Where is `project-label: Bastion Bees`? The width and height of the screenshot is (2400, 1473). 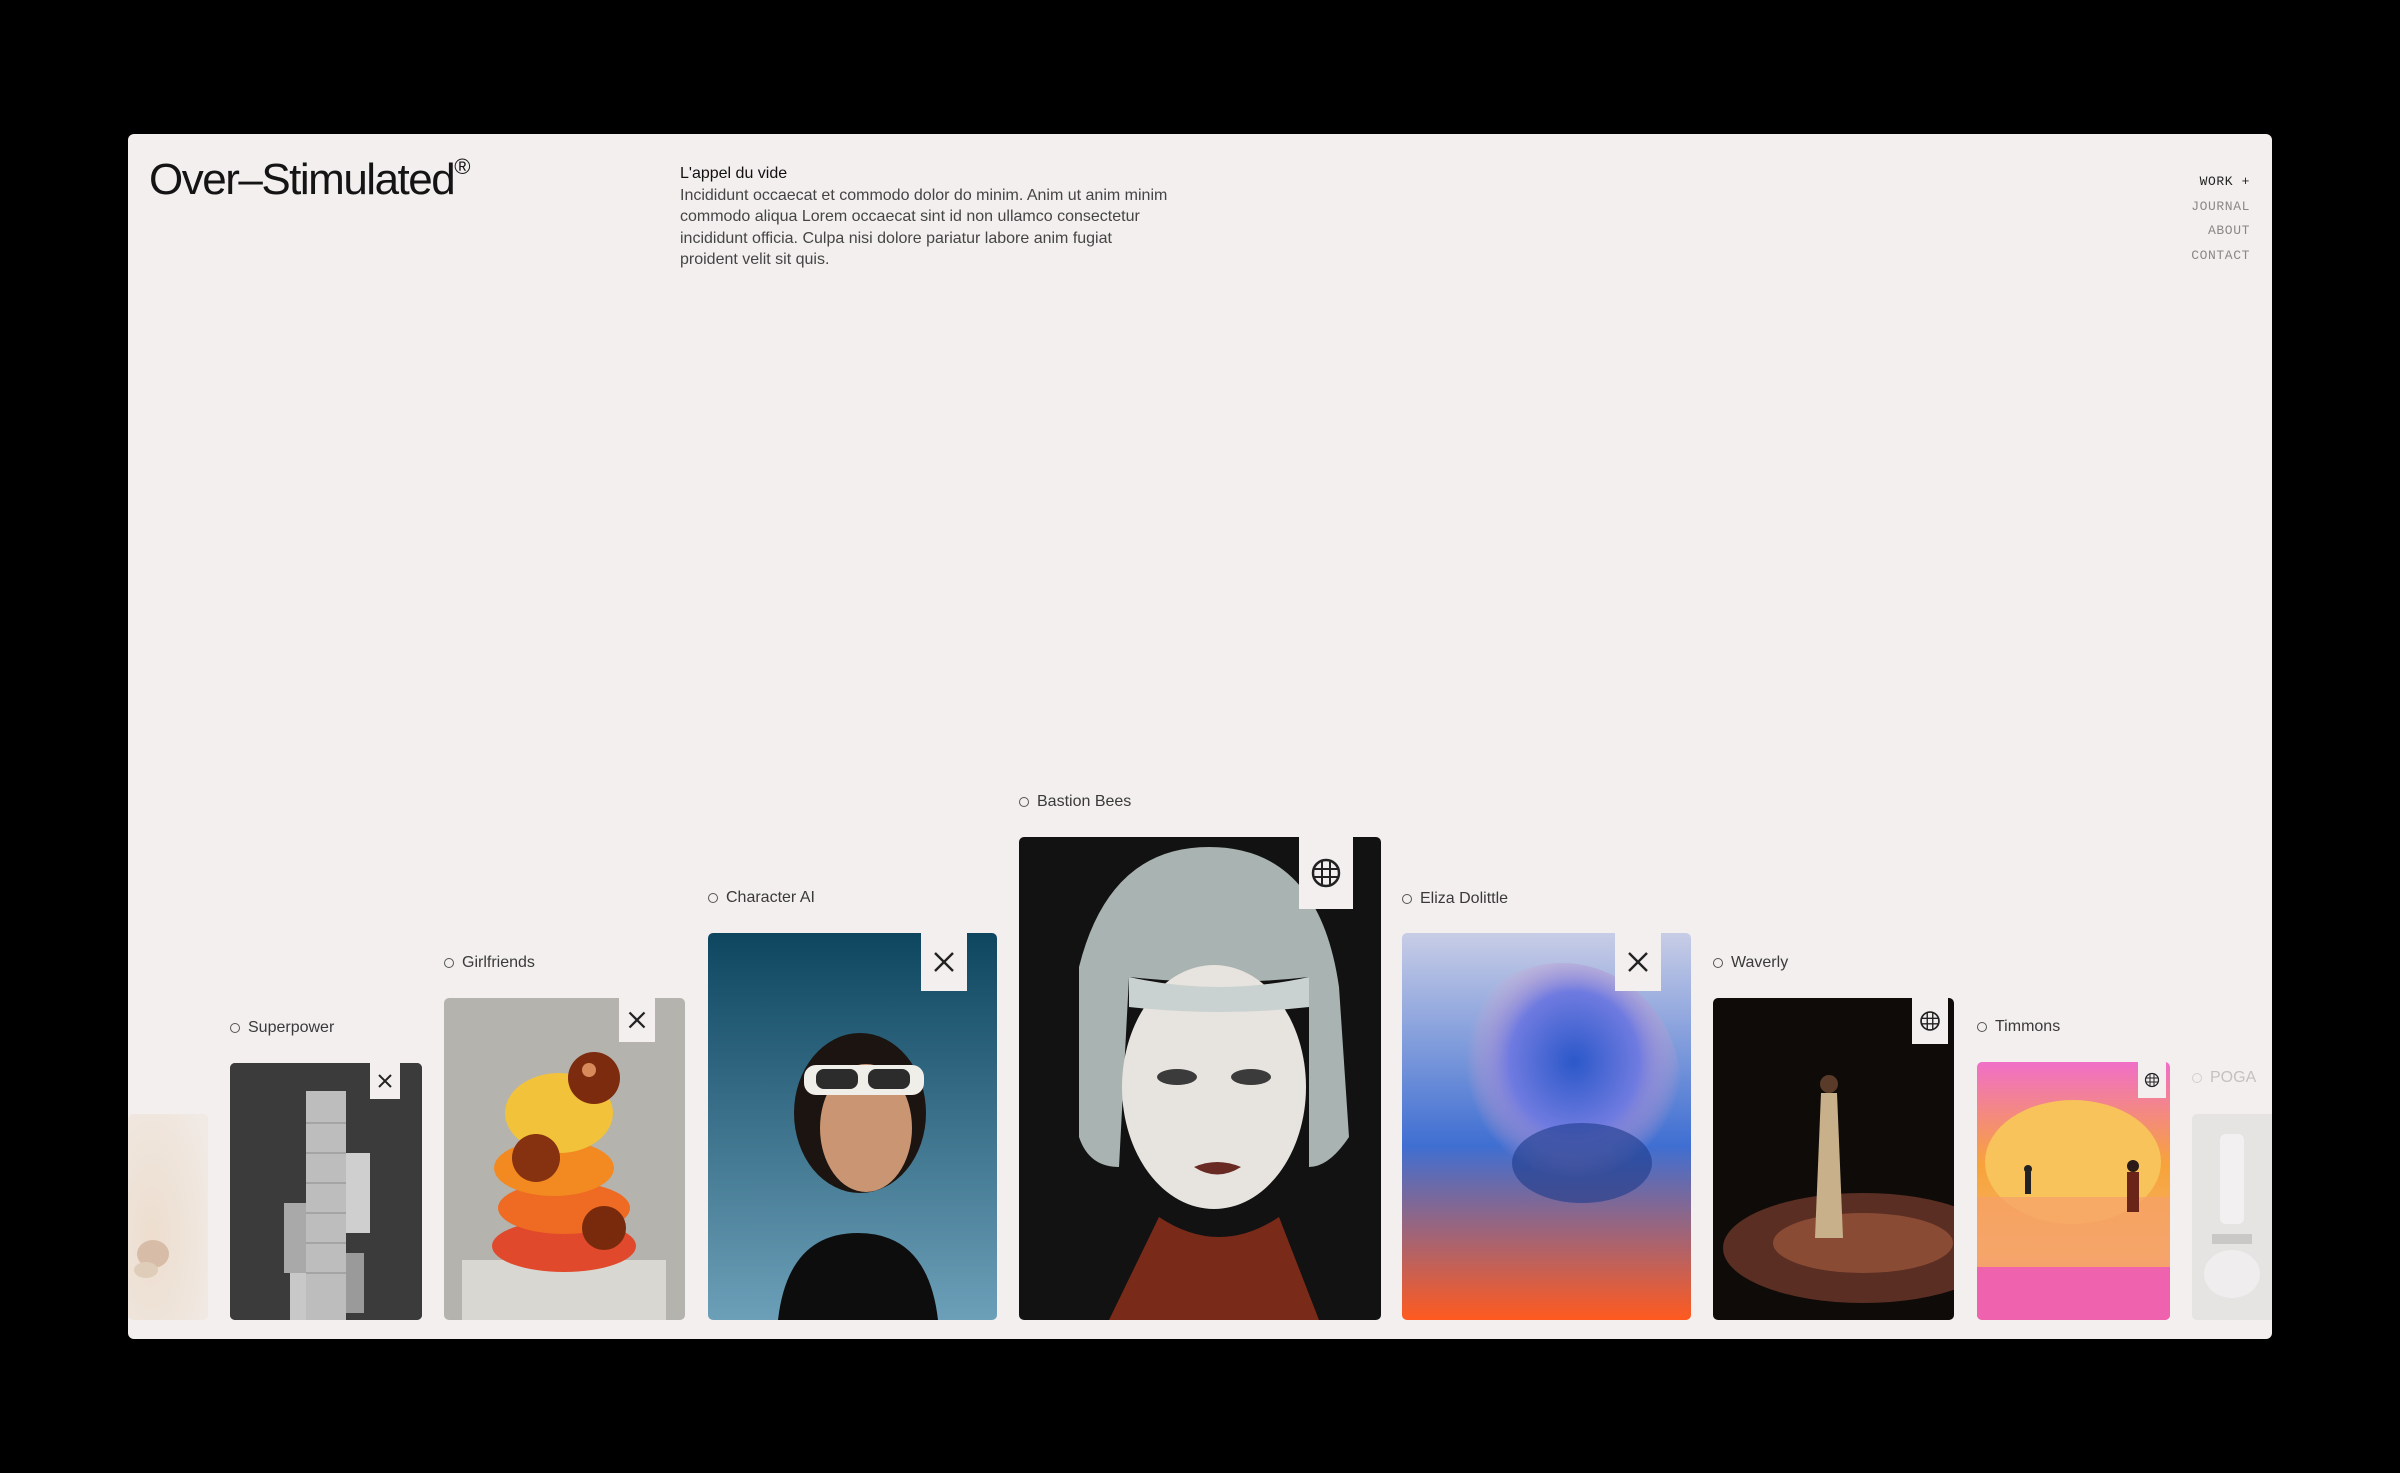
project-label: Bastion Bees is located at coordinates (1075, 802).